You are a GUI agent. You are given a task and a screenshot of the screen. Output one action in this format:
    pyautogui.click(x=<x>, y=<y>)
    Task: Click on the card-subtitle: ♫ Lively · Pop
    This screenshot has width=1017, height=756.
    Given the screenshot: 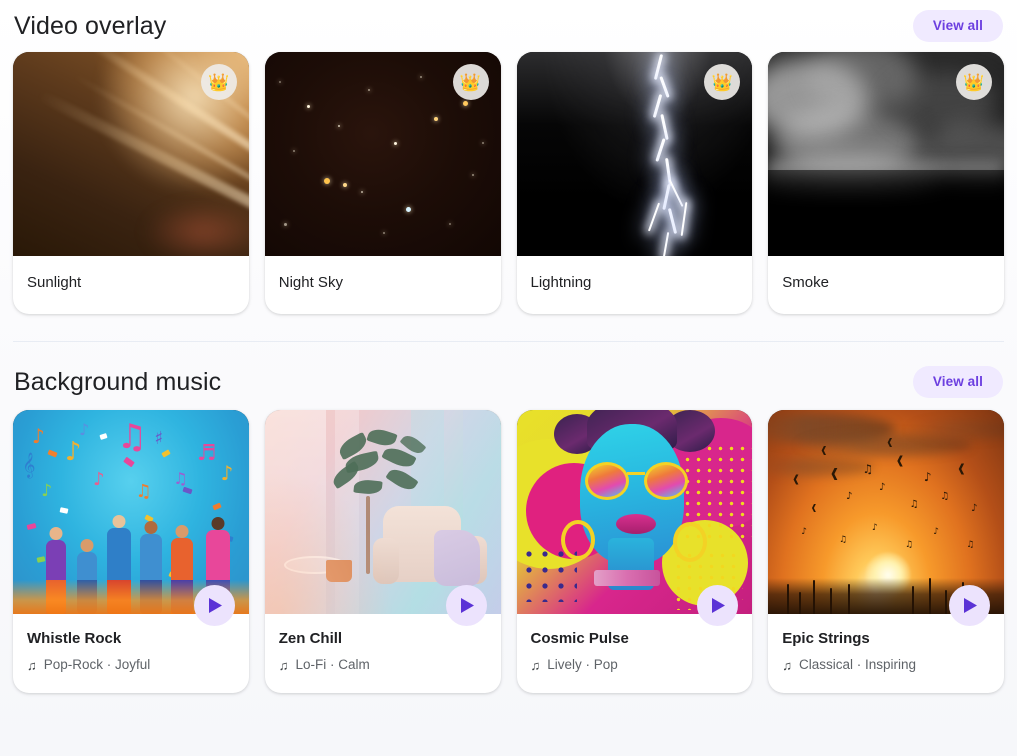 What is the action you would take?
    pyautogui.click(x=635, y=665)
    